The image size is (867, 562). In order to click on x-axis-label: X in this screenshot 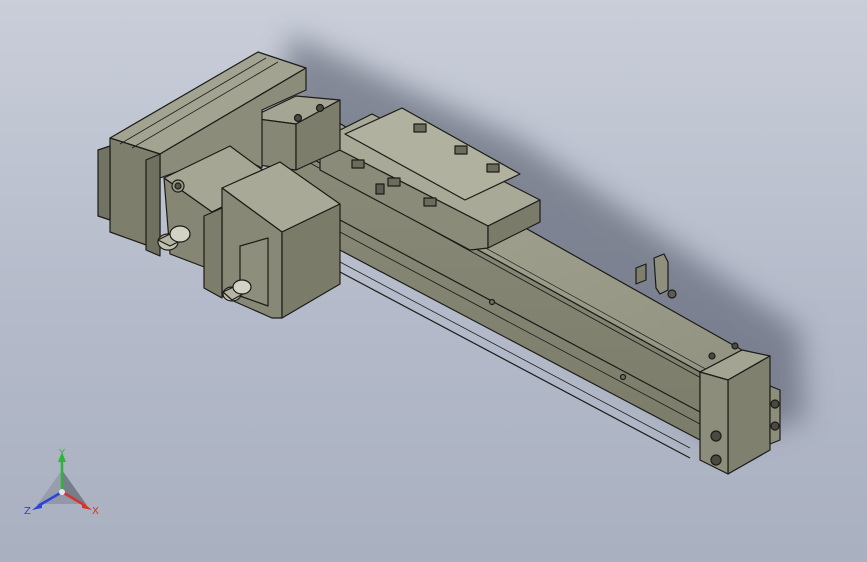, I will do `click(95, 511)`.